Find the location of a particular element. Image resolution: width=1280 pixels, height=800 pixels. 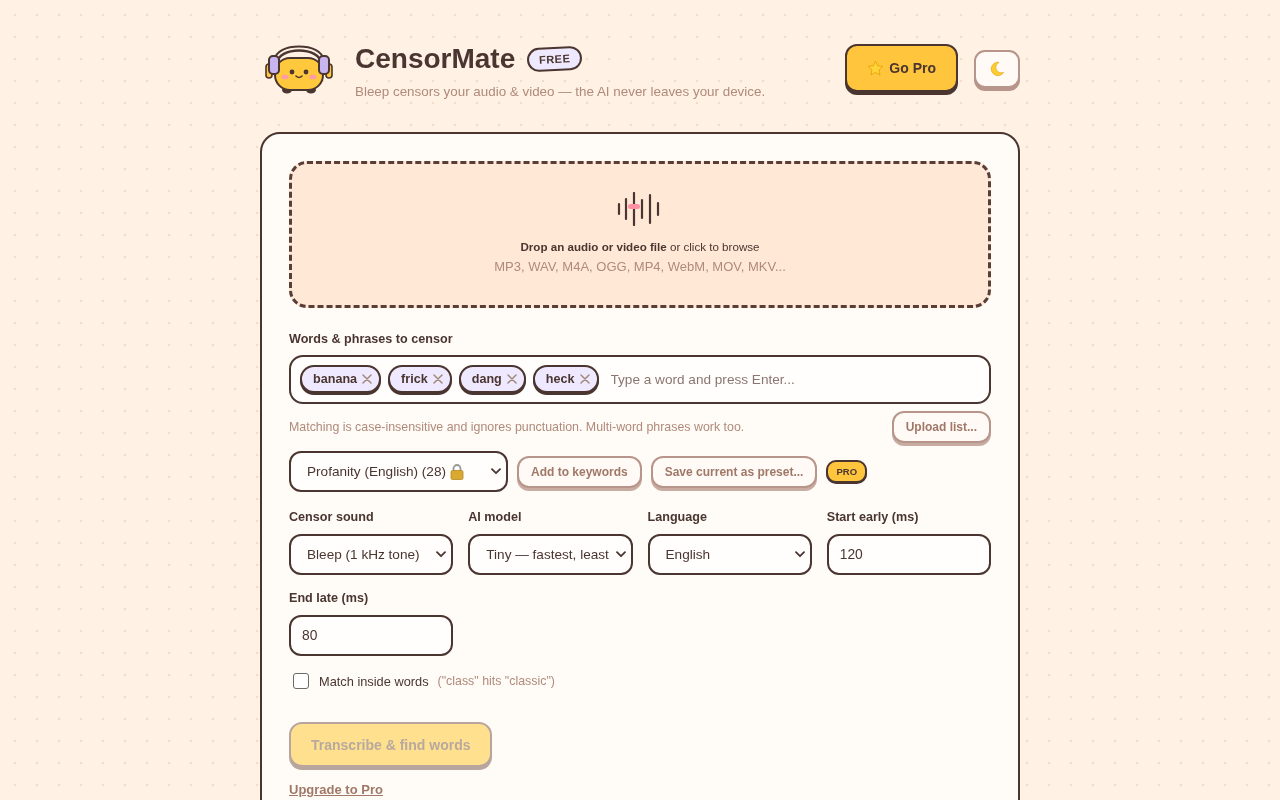

app-subtitle: Bleep censors your audio & video — the AI never leaves your device. is located at coordinates (560, 91).